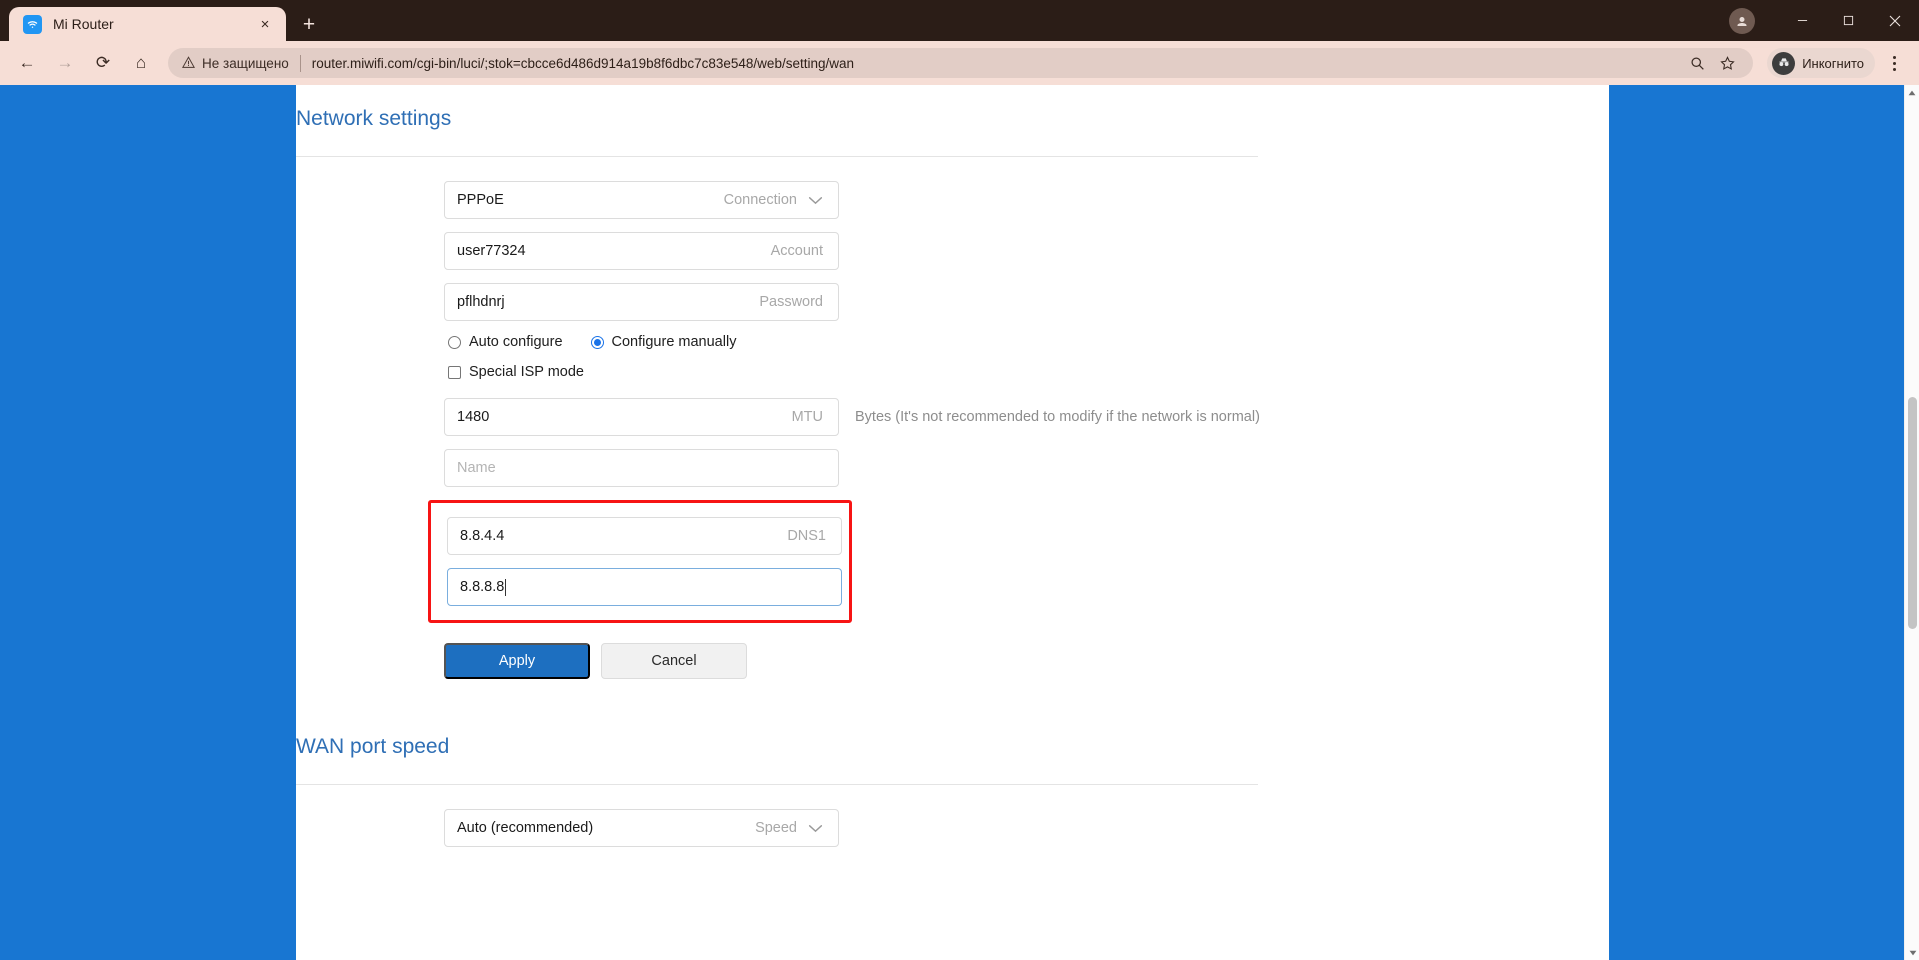 The image size is (1919, 960). What do you see at coordinates (641, 200) in the screenshot?
I see `connection-select: PPPoE Connection` at bounding box center [641, 200].